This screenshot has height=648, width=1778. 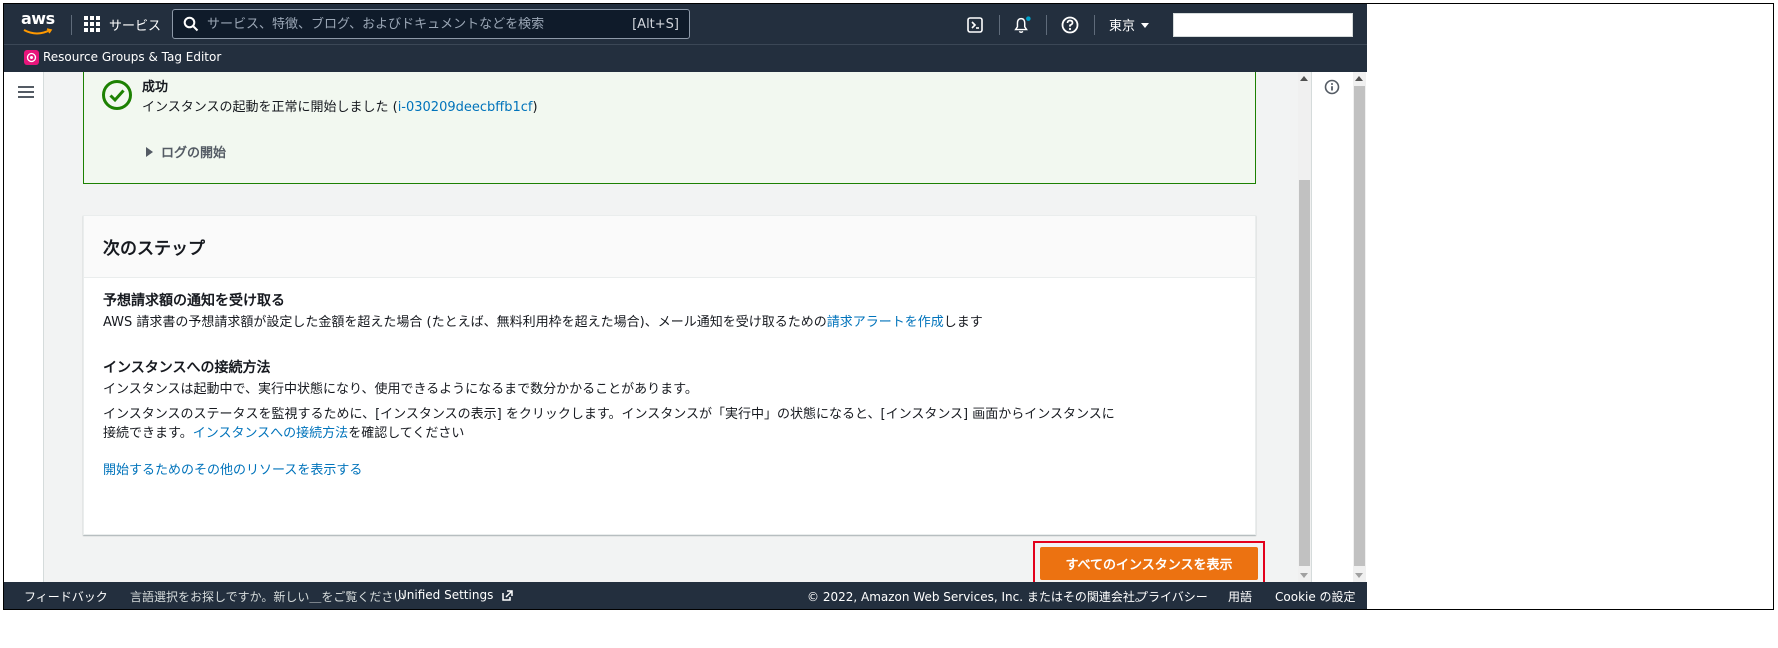 I want to click on aws-logo: aws, so click(x=38, y=24).